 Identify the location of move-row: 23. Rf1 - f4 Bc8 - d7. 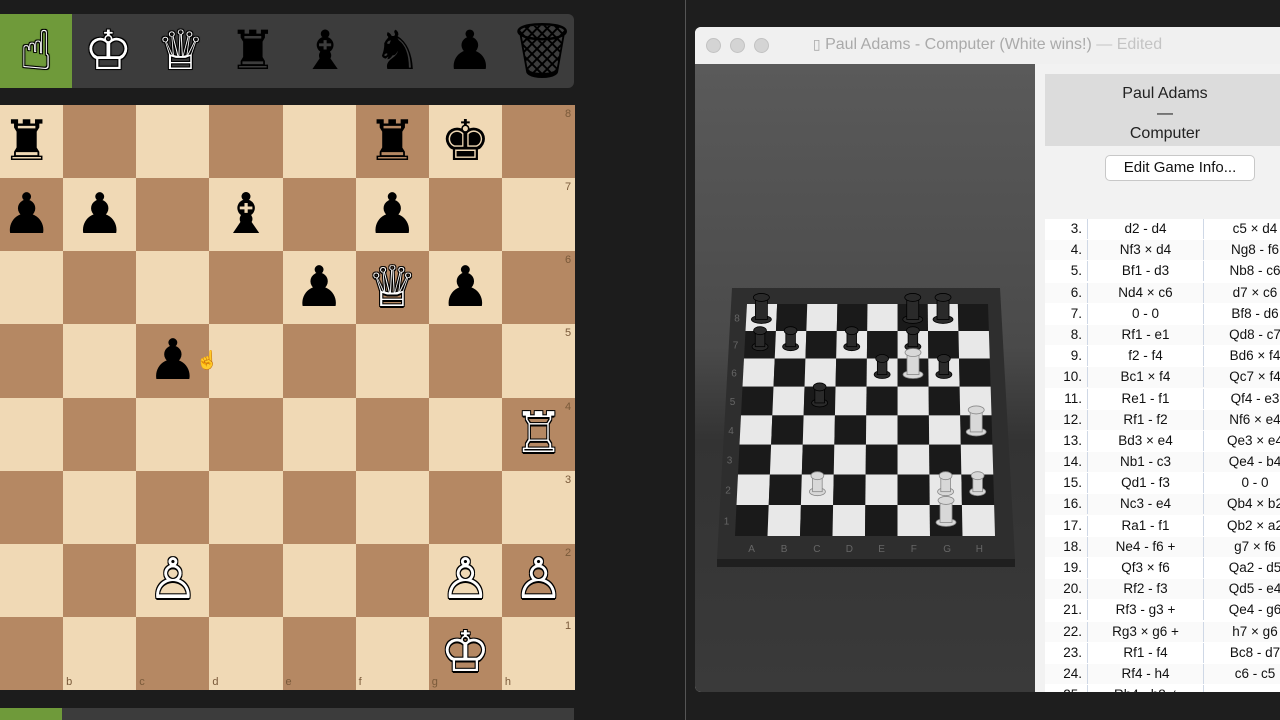
(1162, 653).